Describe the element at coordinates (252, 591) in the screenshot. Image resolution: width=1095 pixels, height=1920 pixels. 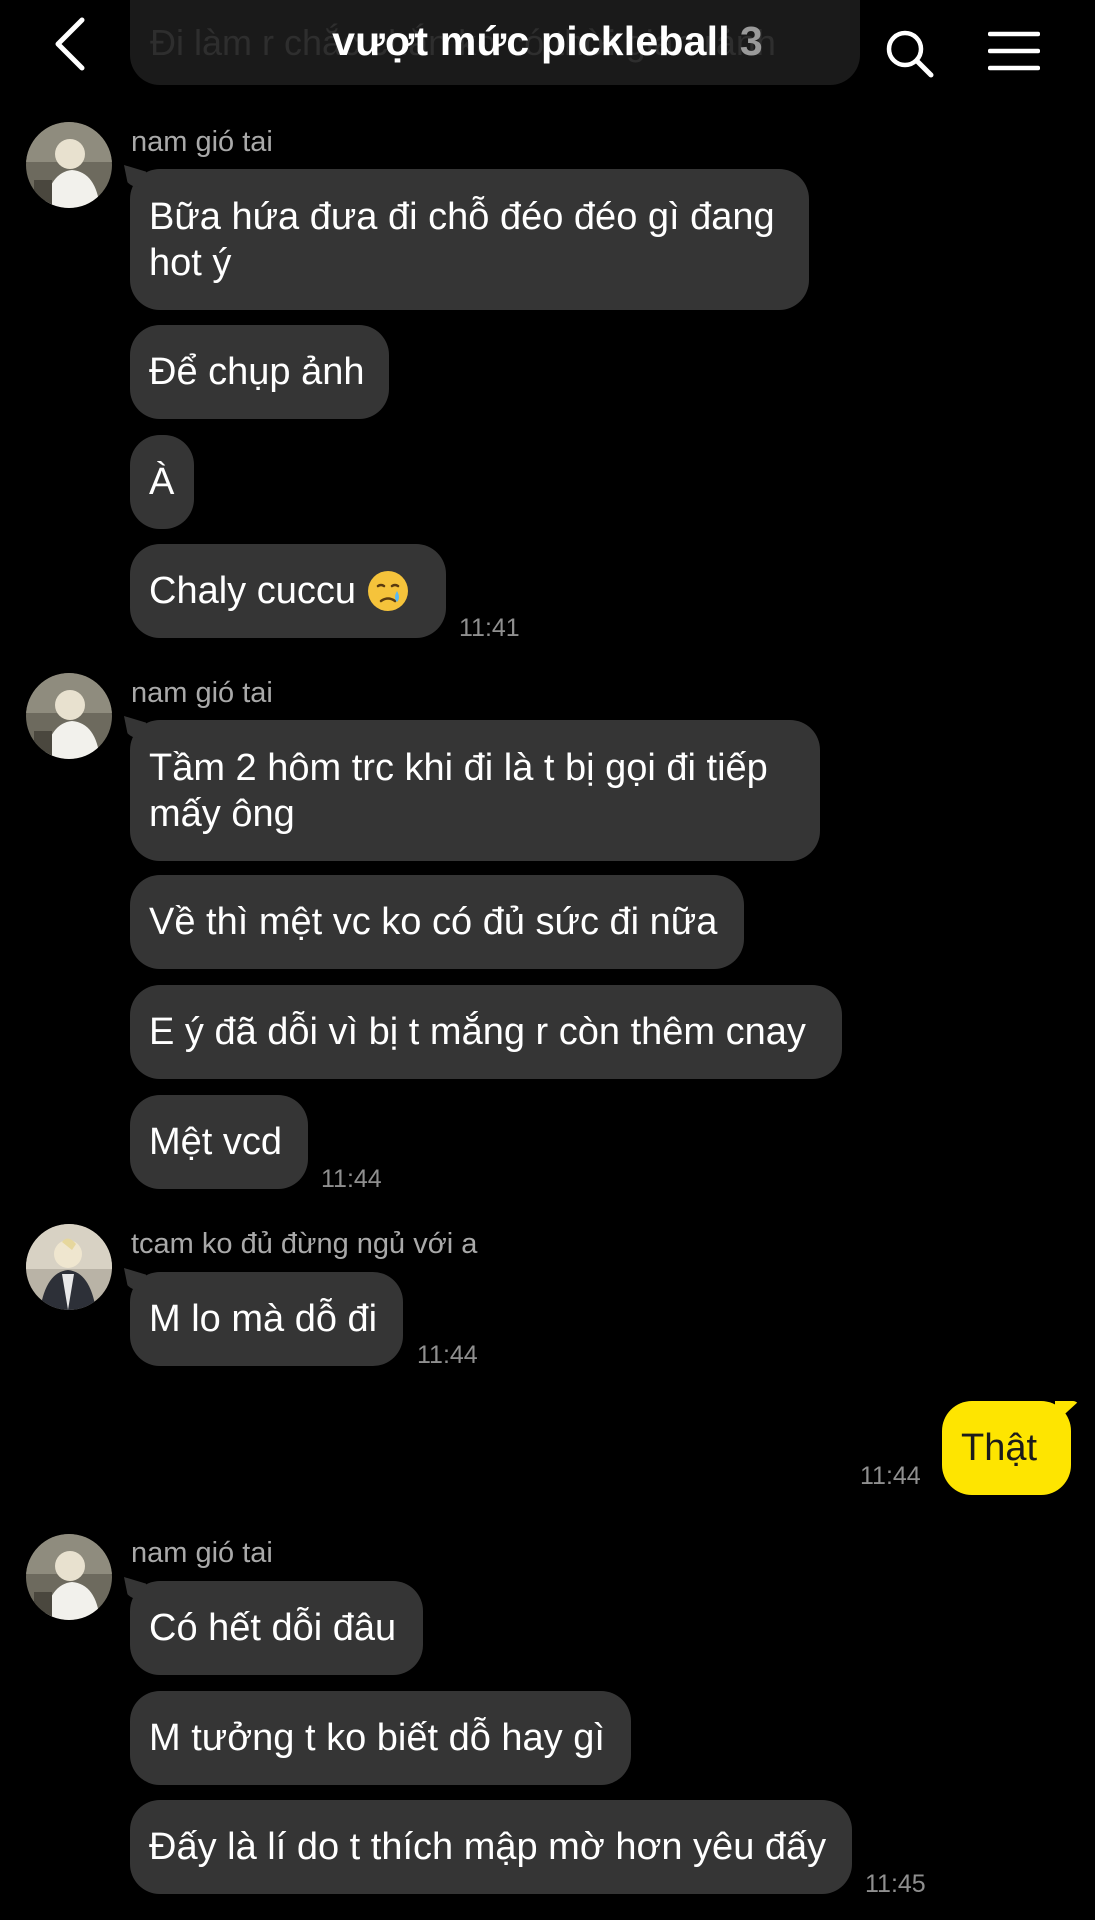
I see `message-text: Chaly cuccu` at that location.